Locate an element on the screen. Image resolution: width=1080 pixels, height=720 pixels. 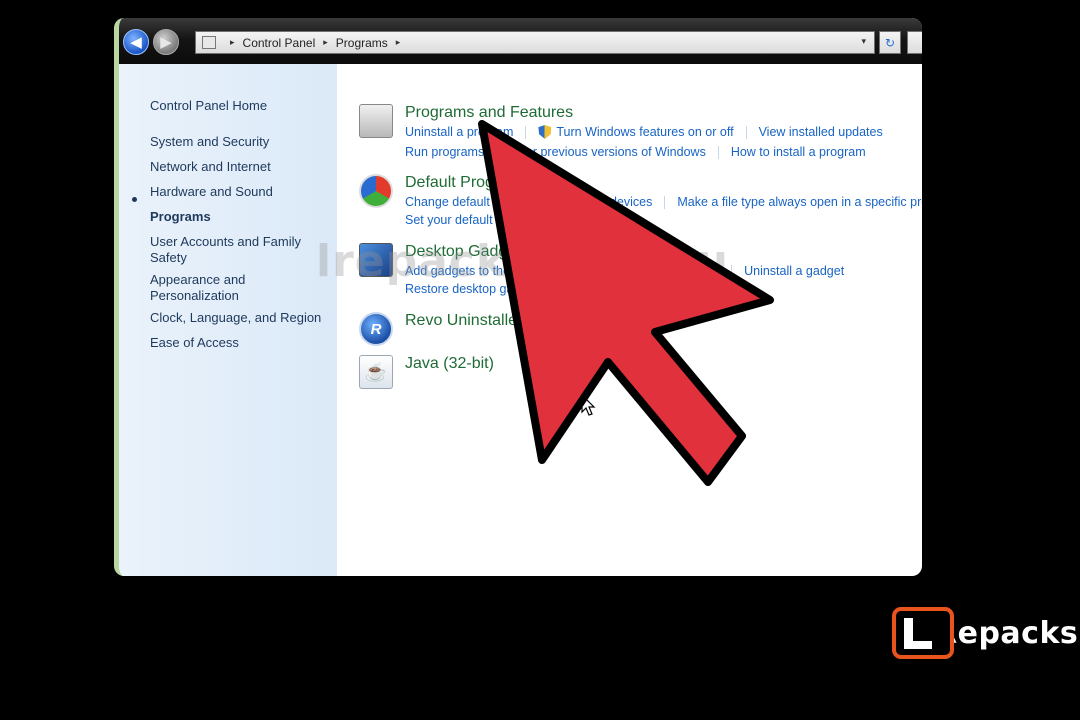
uninstall-gadget-link: Uninstall a gadget is located at coordinates (794, 271).